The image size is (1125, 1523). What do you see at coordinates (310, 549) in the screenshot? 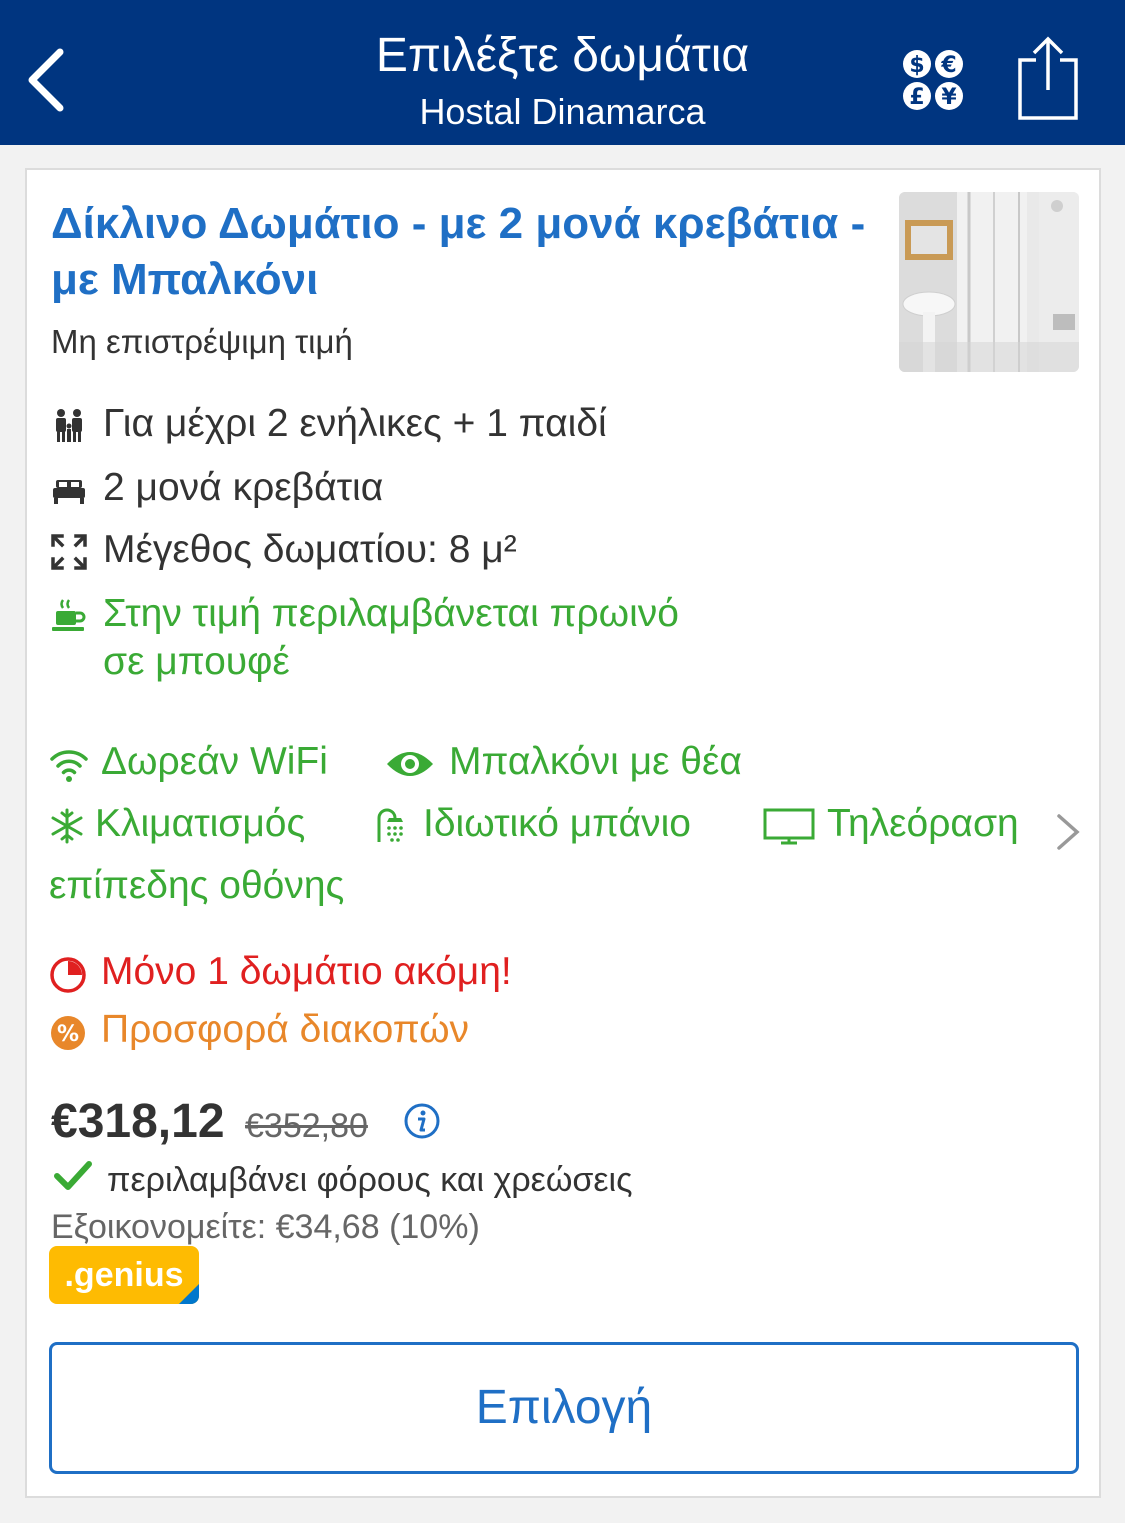
I see `size-text: Μέγεθος δωματίου: 8 μ²` at bounding box center [310, 549].